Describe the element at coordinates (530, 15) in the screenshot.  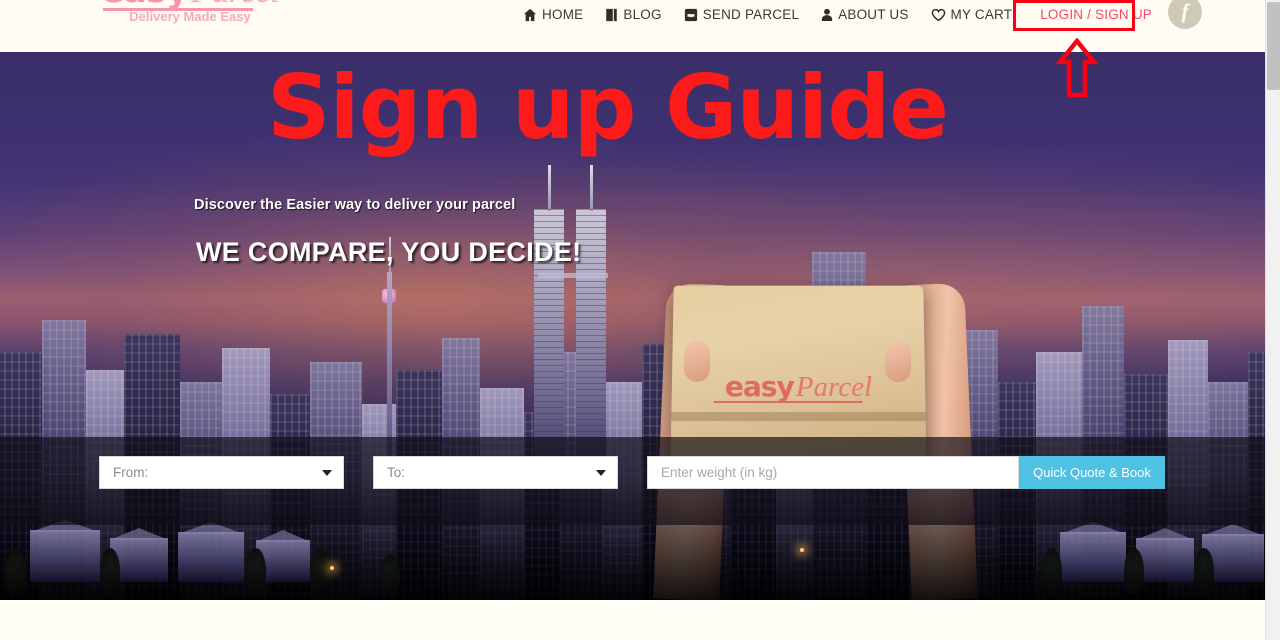
I see `home-icon` at that location.